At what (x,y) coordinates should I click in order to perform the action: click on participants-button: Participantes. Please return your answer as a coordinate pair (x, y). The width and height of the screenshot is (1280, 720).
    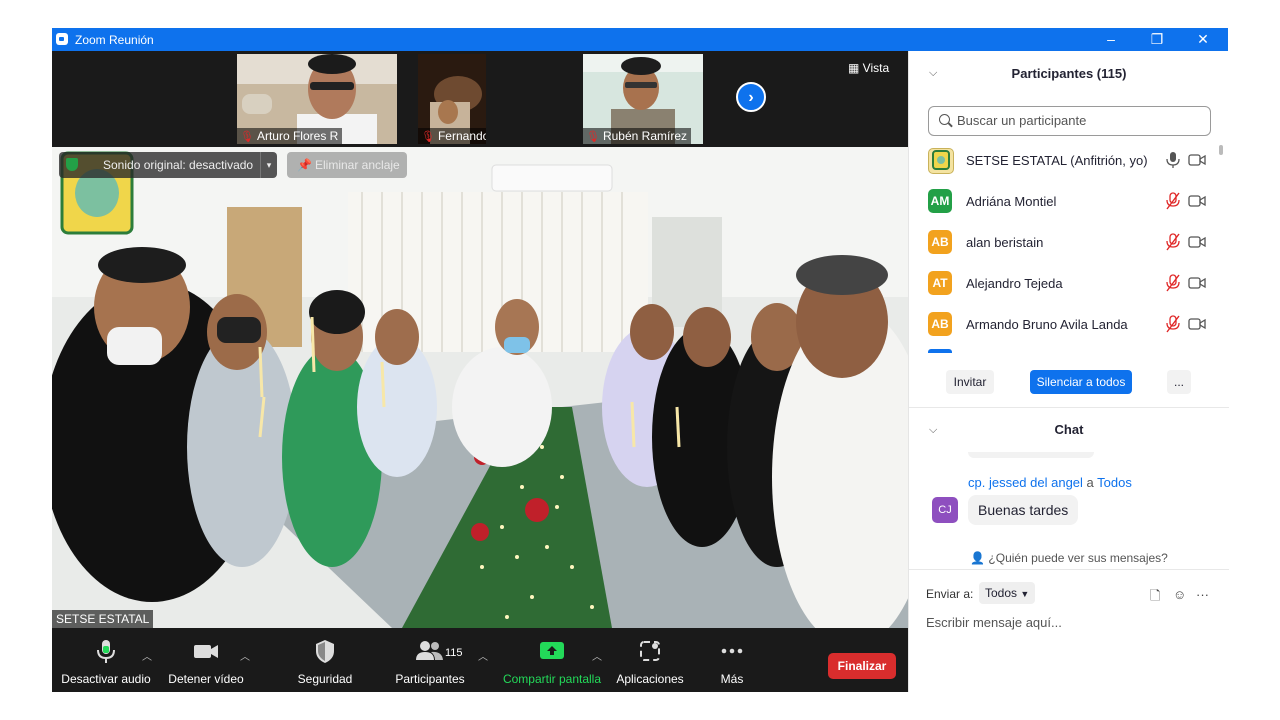
    Looking at the image, I should click on (430, 660).